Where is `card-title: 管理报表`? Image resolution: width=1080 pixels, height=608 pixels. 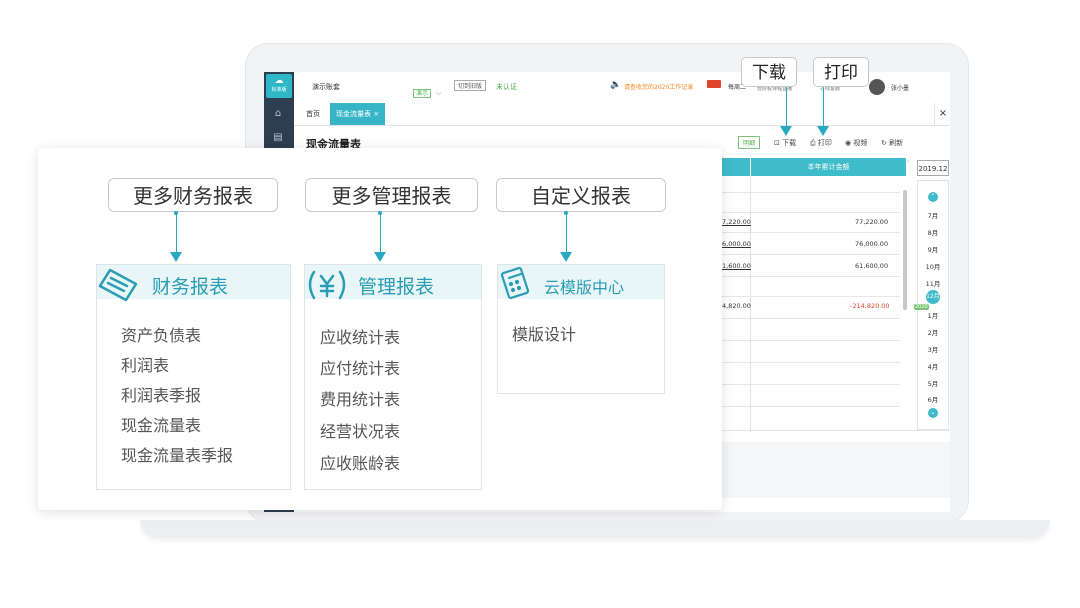
card-title: 管理报表 is located at coordinates (396, 287).